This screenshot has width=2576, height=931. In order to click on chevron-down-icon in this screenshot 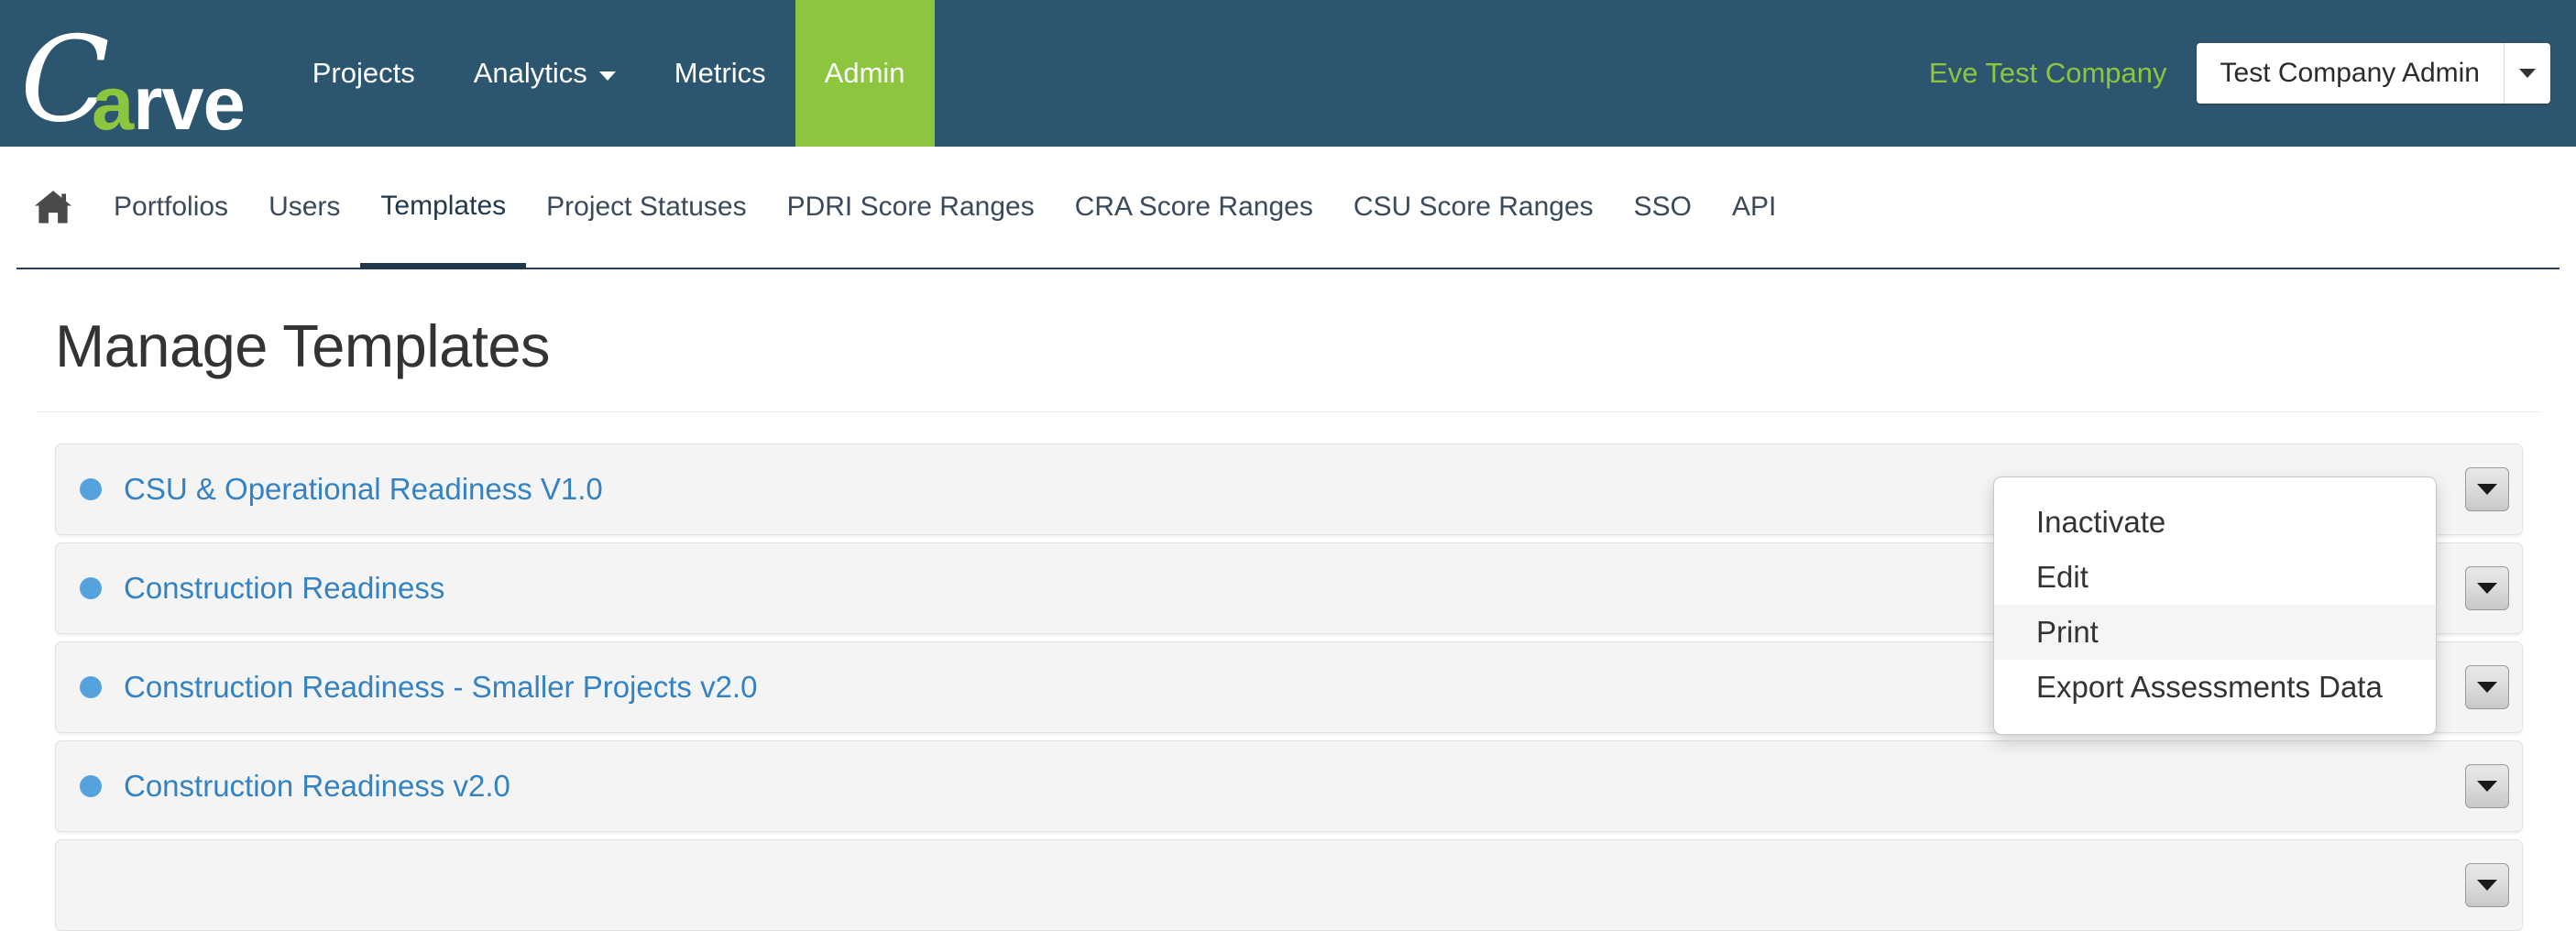, I will do `click(607, 76)`.